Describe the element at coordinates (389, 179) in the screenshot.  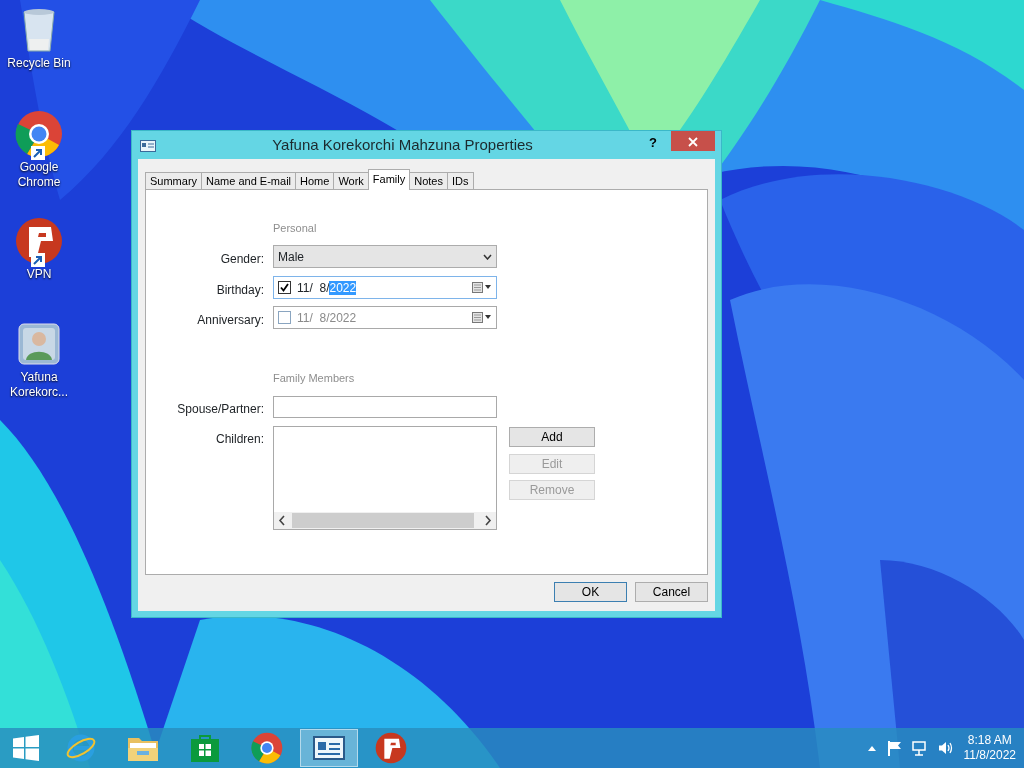
I see `tab: Family` at that location.